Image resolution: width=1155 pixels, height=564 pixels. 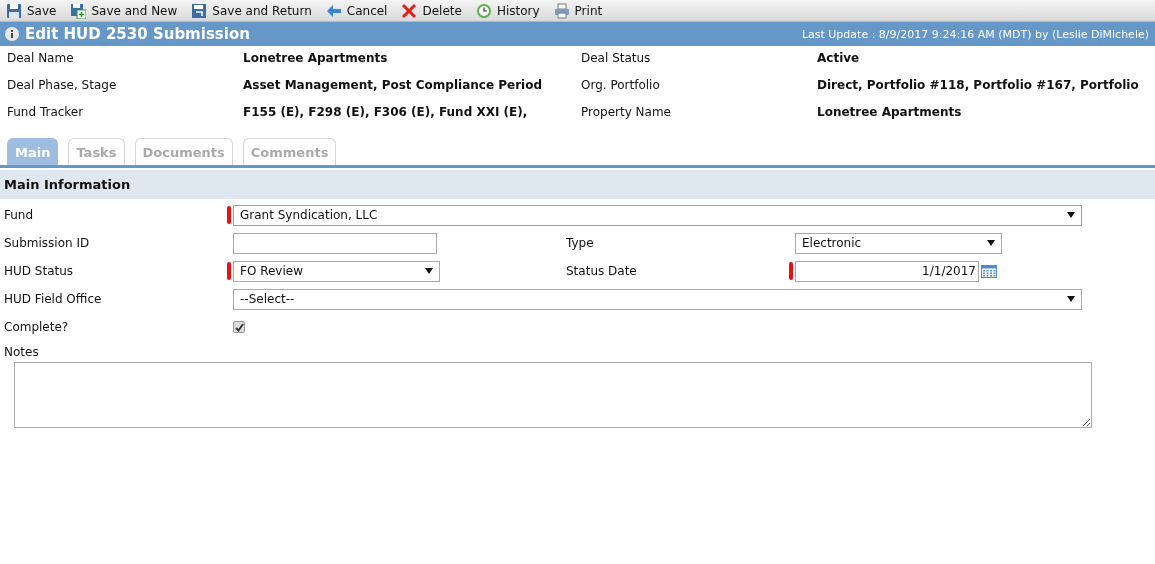 I want to click on toolbar-button: Save and Return, so click(x=251, y=10).